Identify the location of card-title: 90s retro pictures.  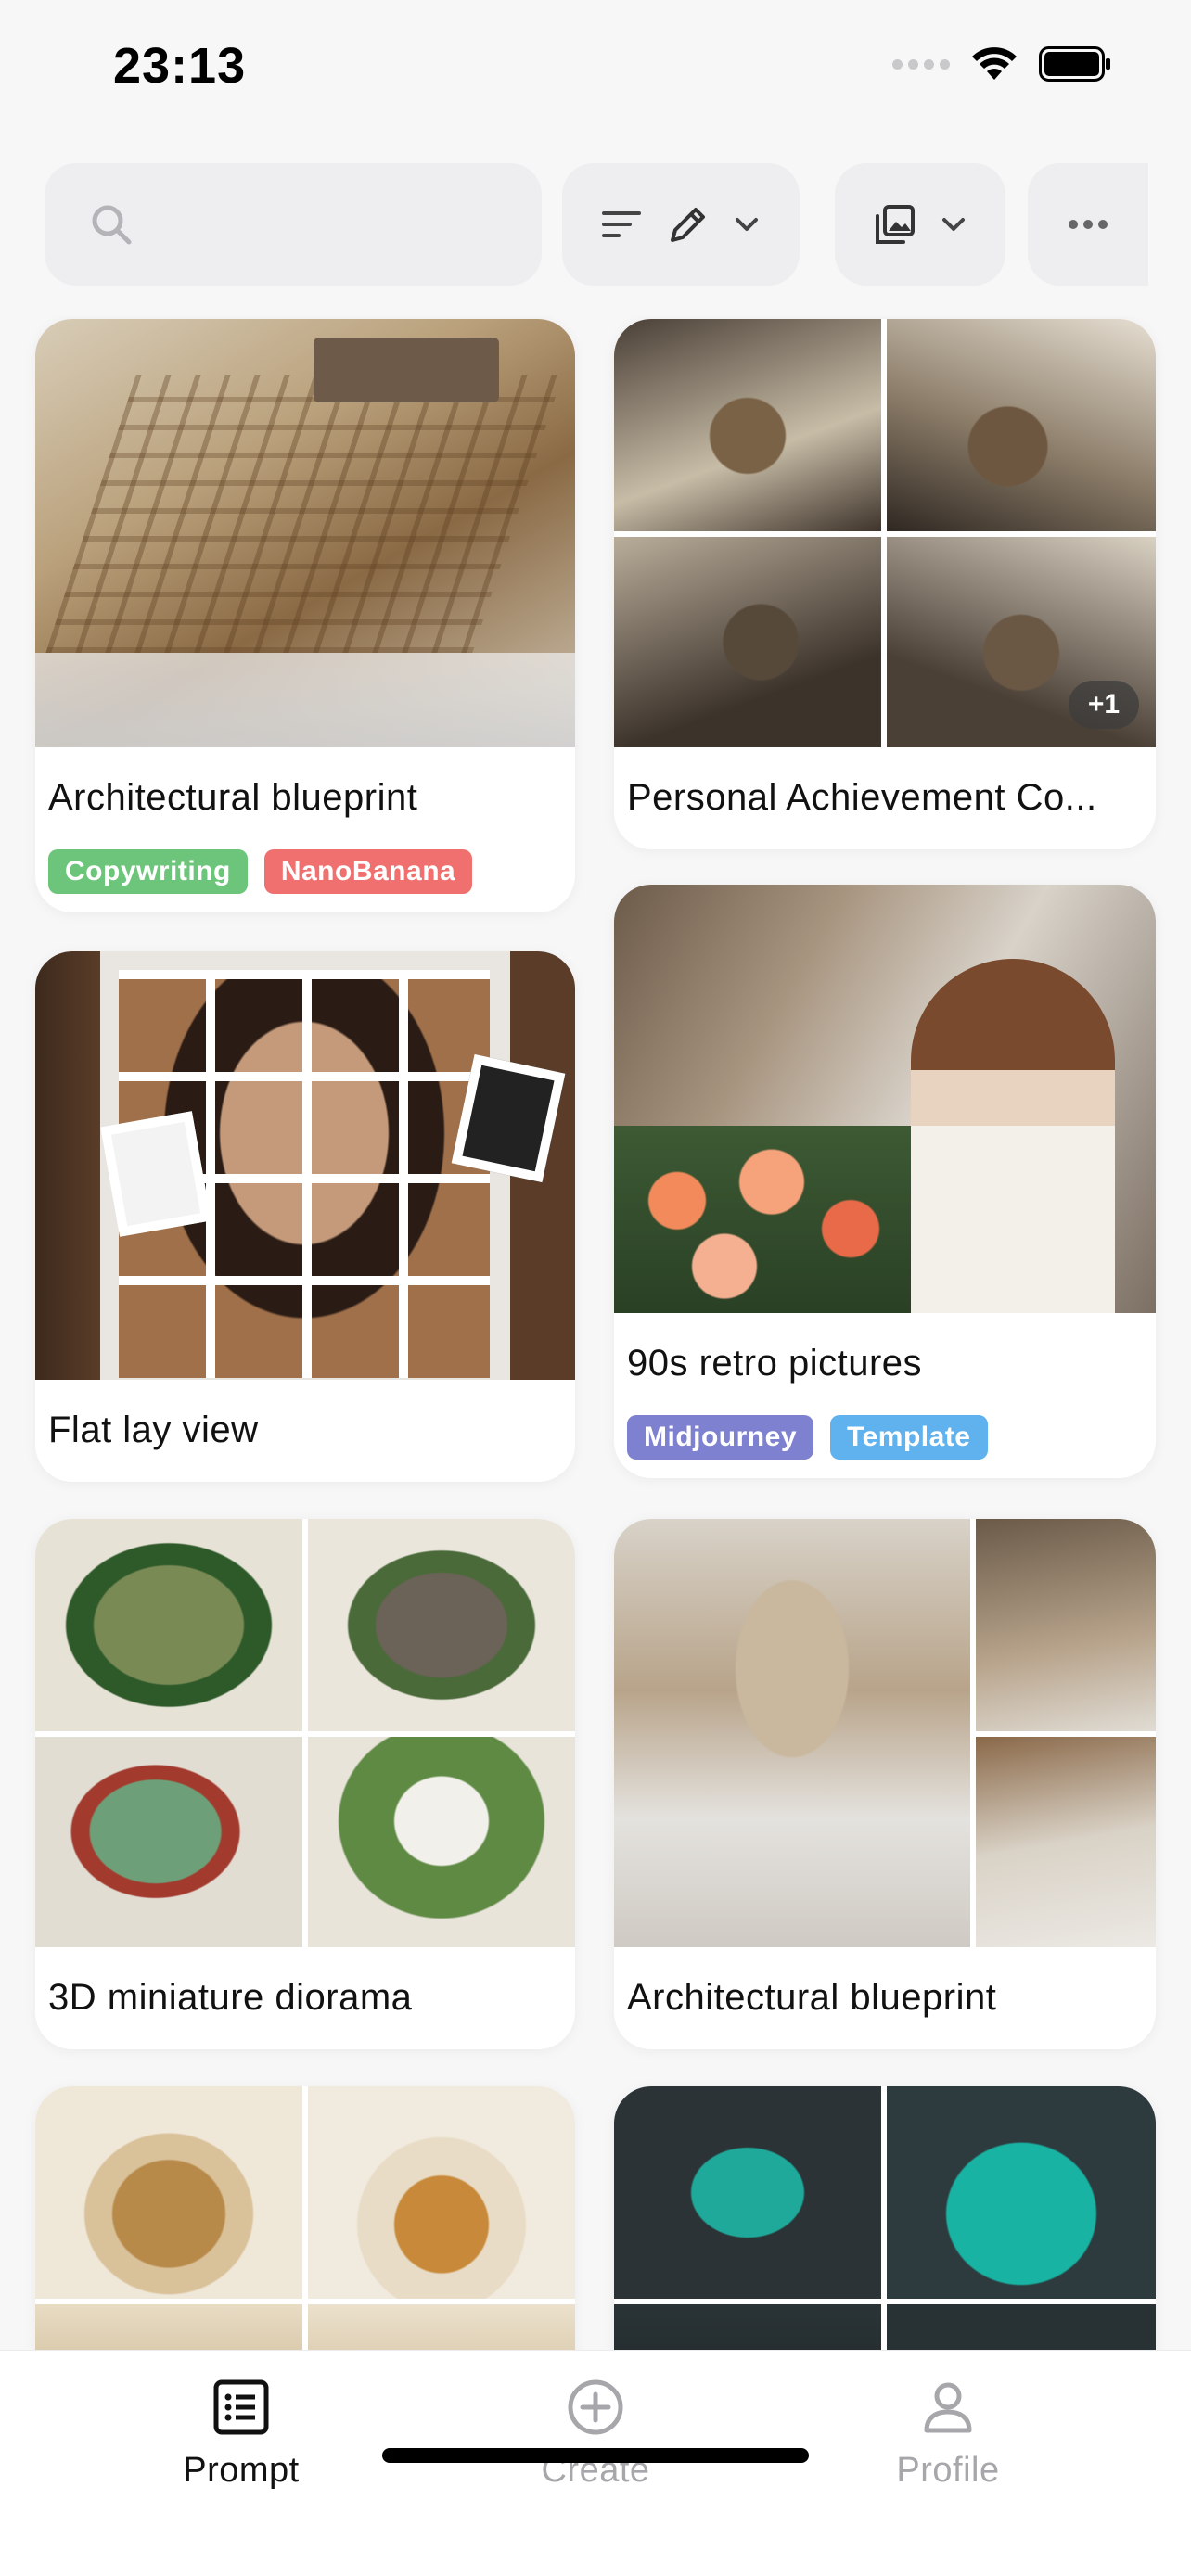
(775, 1364).